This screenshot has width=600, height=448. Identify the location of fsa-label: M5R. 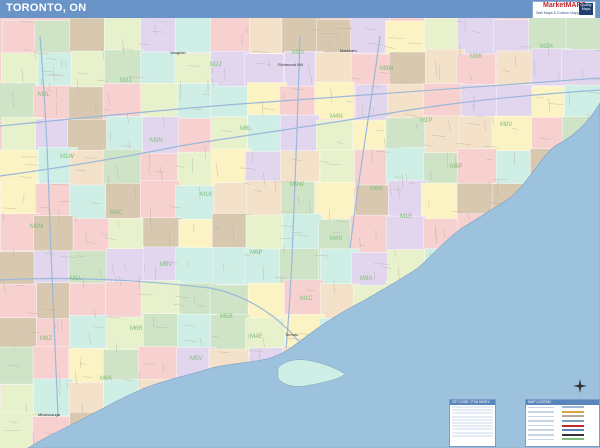
(226, 317).